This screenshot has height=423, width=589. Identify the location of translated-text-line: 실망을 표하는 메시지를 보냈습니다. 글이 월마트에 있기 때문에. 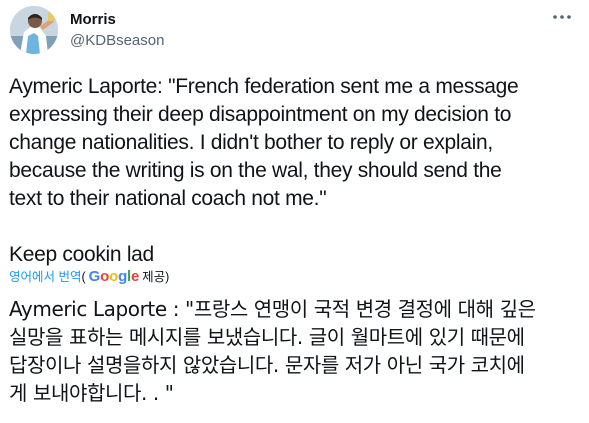
(267, 337).